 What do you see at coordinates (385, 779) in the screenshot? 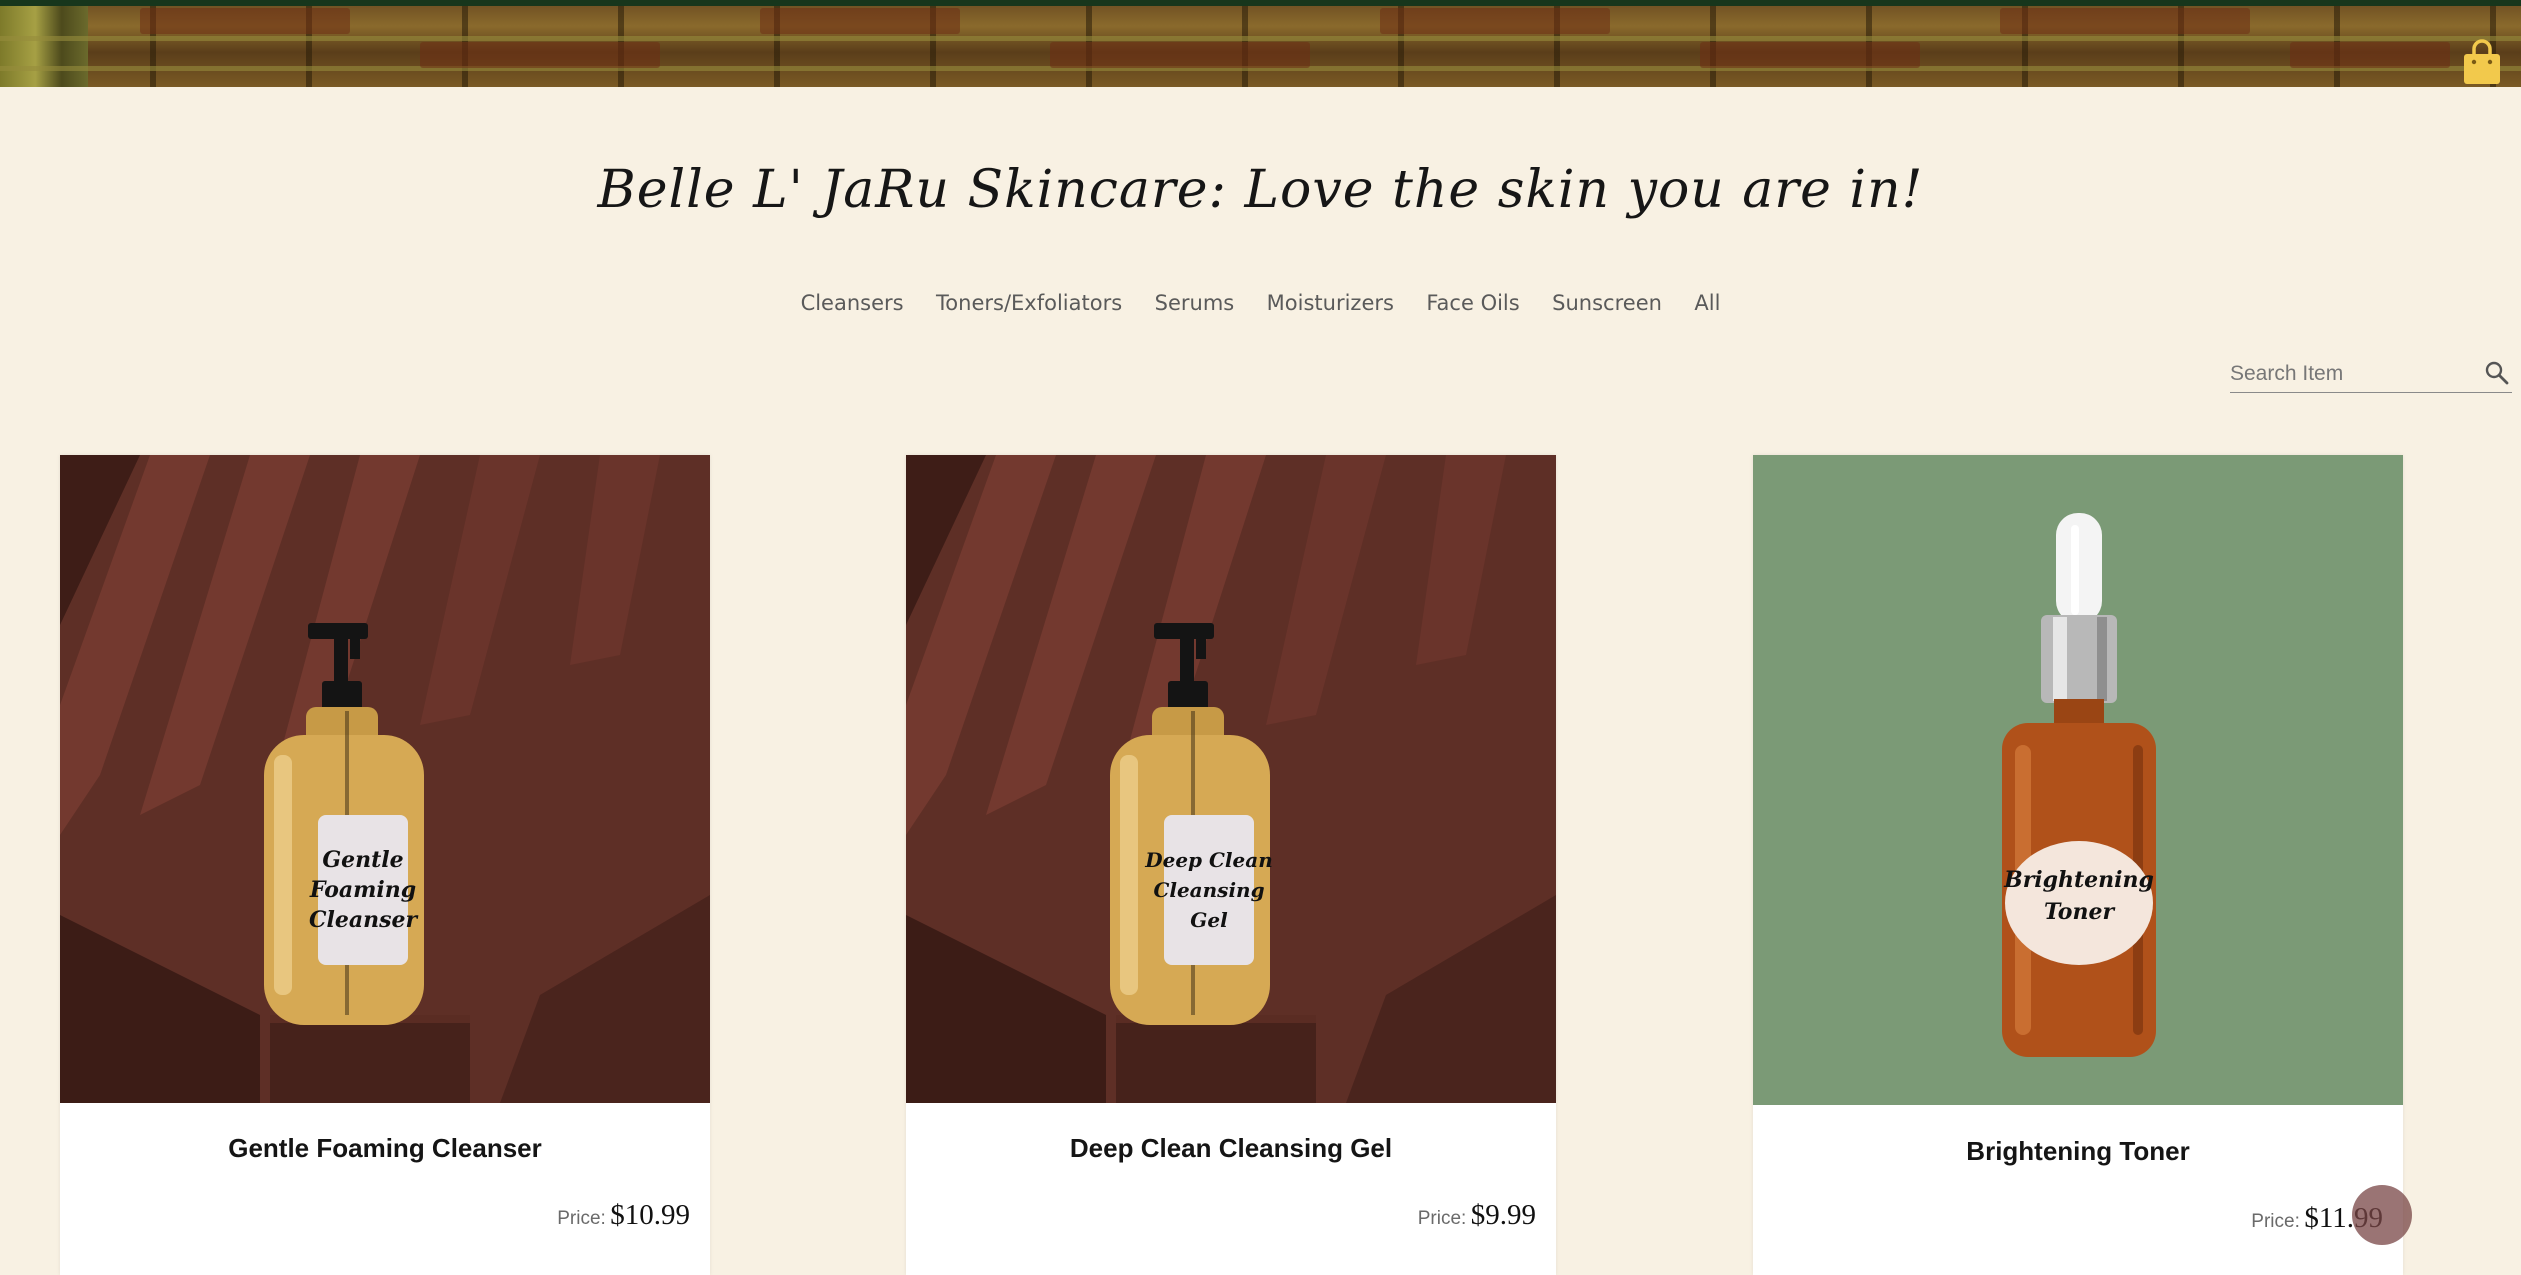
I see `product-image: Gentle Foaming Cleanser` at bounding box center [385, 779].